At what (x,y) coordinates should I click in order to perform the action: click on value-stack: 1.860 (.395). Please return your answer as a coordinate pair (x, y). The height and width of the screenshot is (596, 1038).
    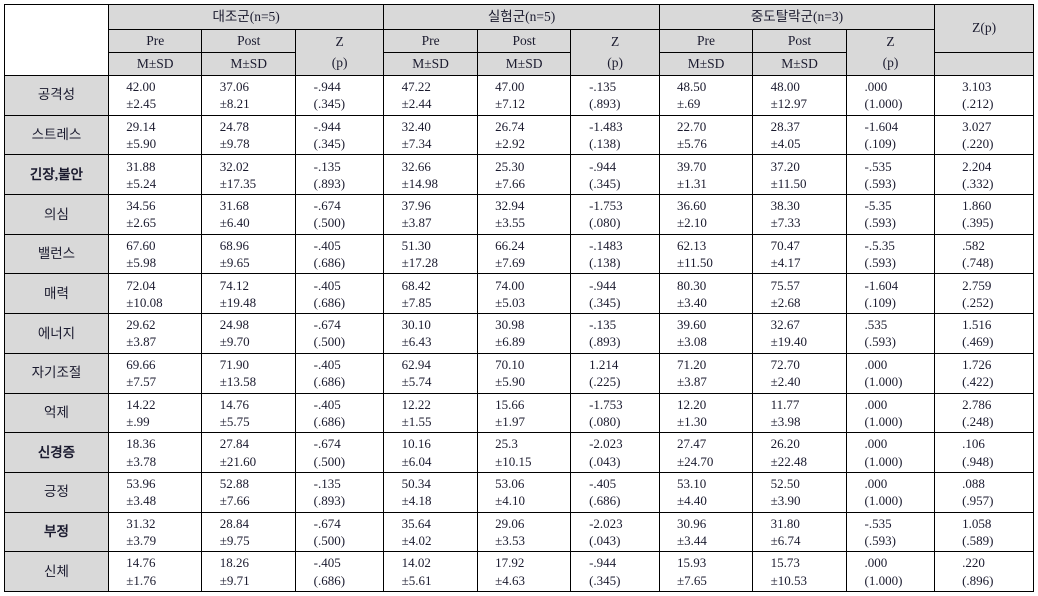
    Looking at the image, I should click on (984, 214).